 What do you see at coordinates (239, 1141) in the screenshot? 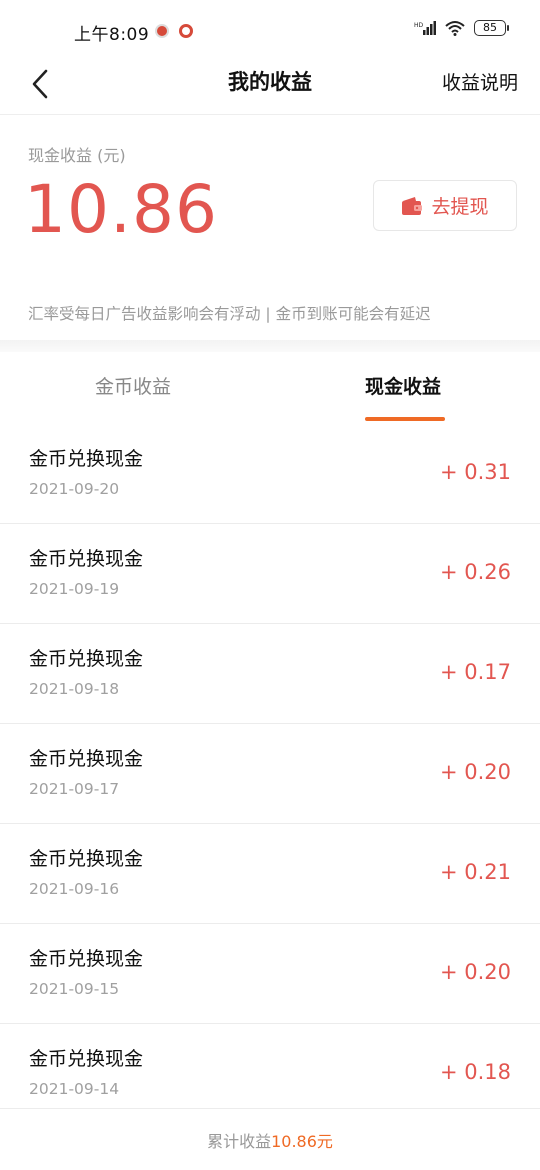
I see `cumulative-earnings-label: 累计收益` at bounding box center [239, 1141].